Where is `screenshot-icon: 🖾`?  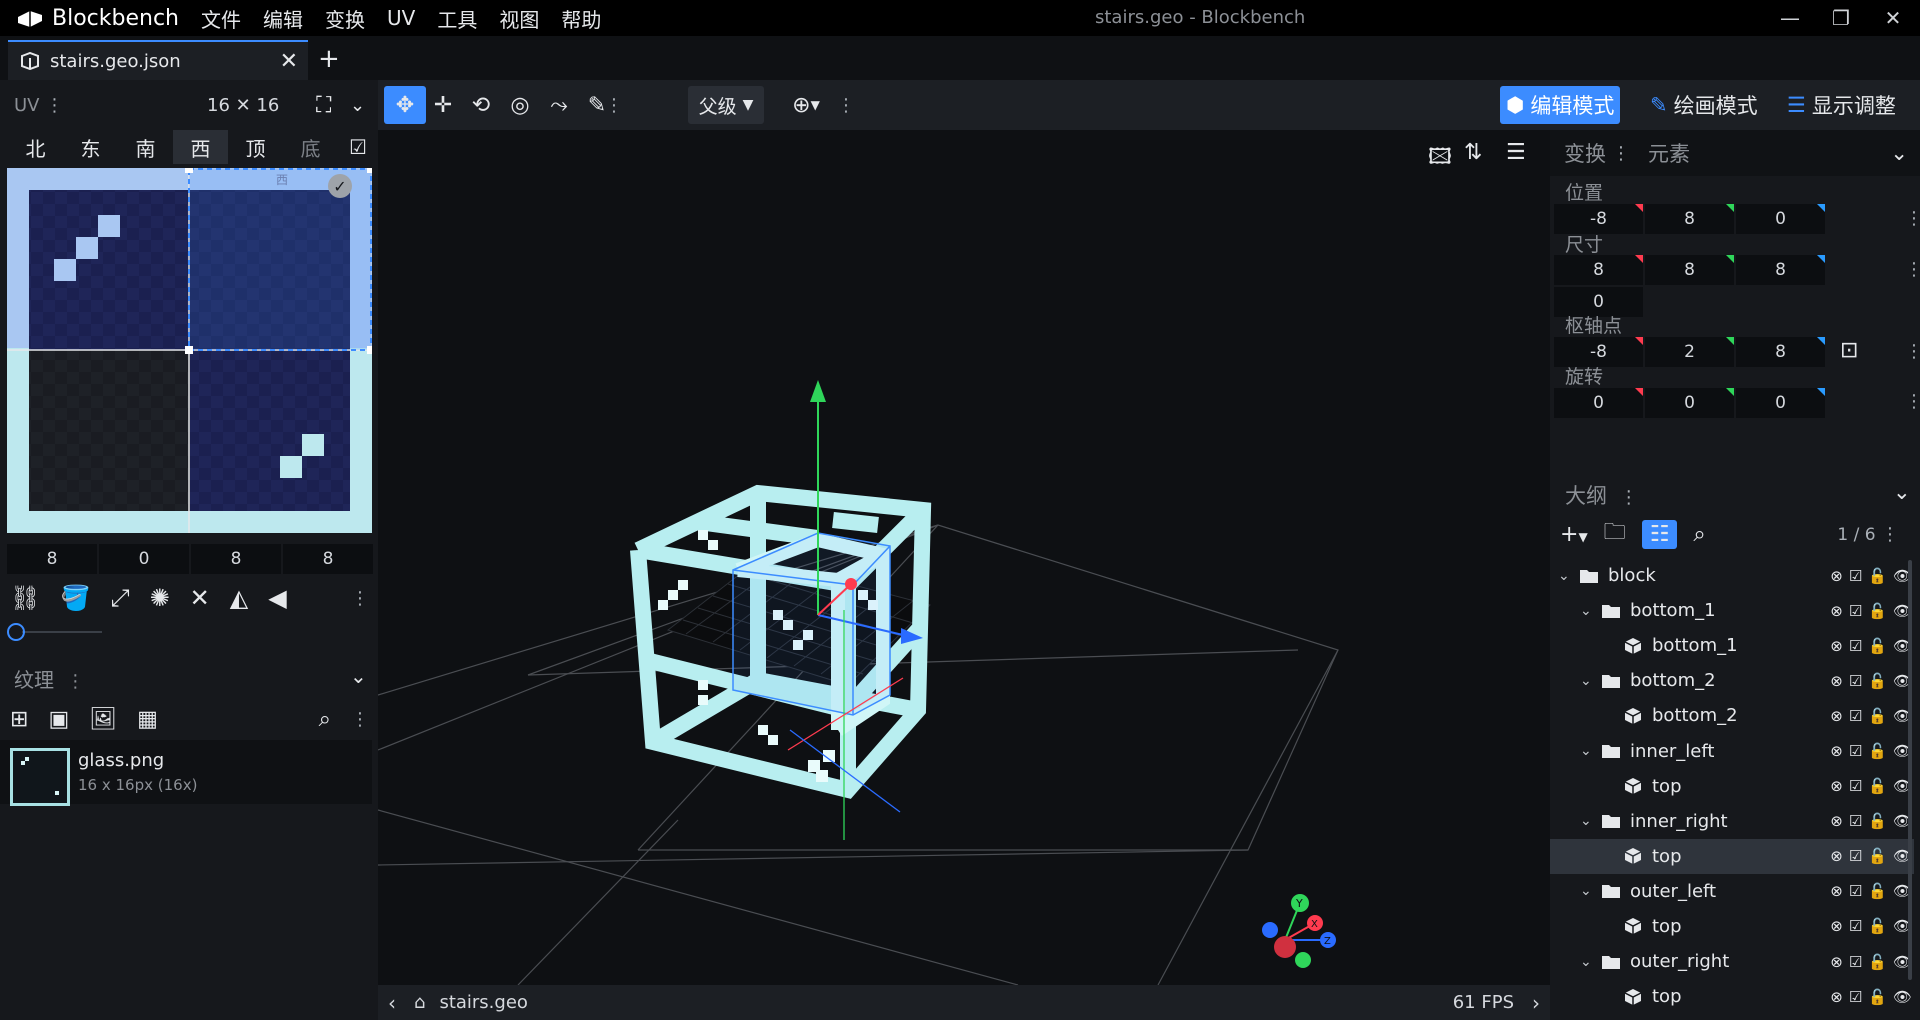 screenshot-icon: 🖾 is located at coordinates (1440, 159).